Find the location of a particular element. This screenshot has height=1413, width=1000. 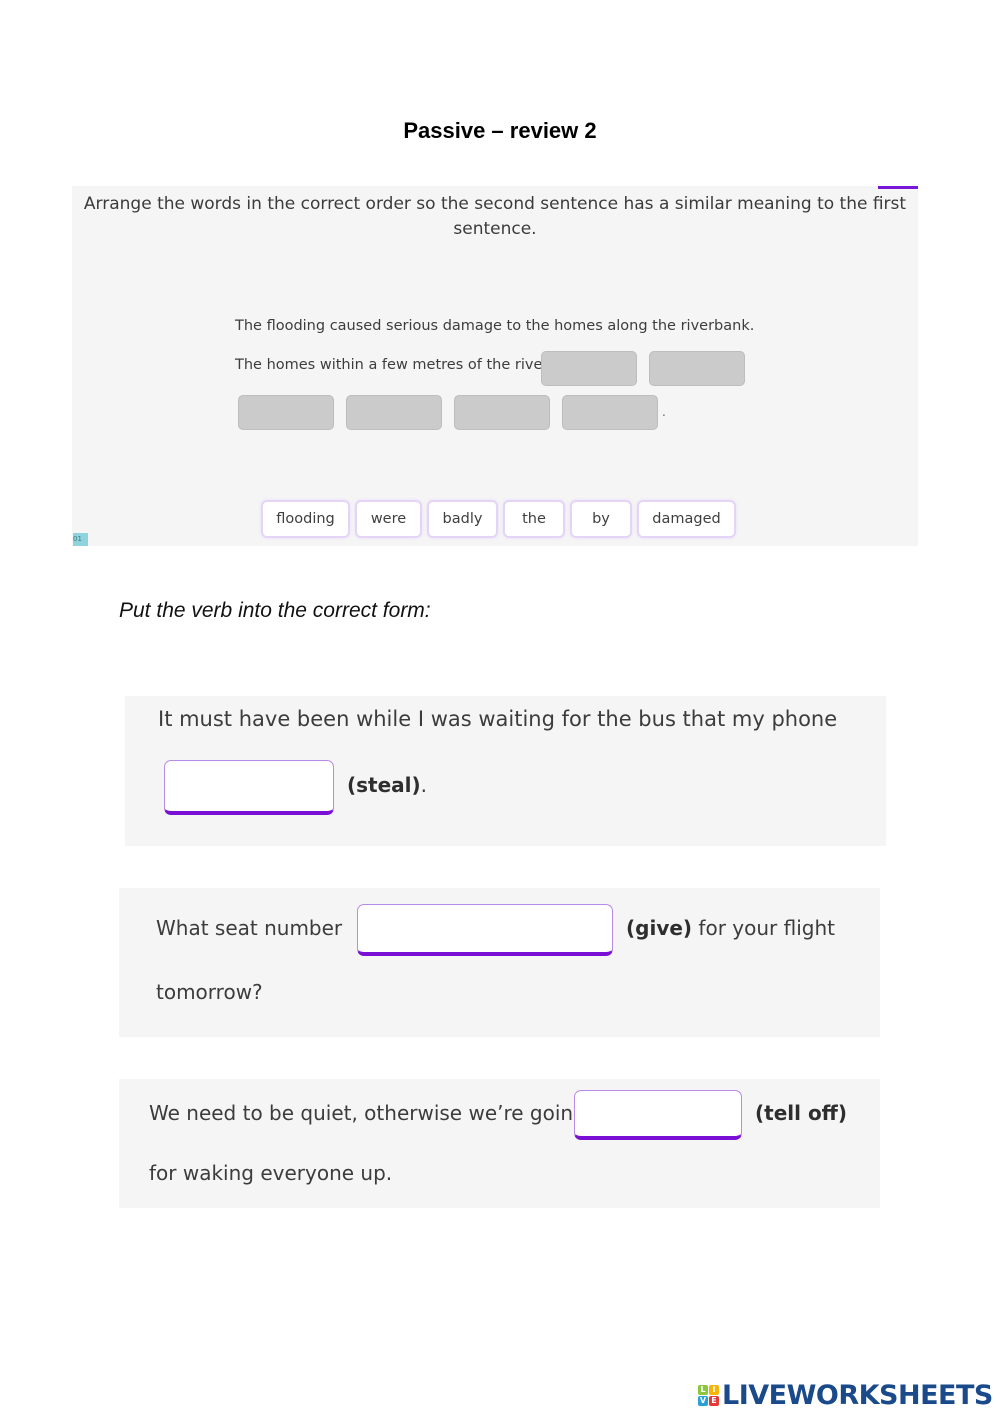

progress-indicator is located at coordinates (898, 187).